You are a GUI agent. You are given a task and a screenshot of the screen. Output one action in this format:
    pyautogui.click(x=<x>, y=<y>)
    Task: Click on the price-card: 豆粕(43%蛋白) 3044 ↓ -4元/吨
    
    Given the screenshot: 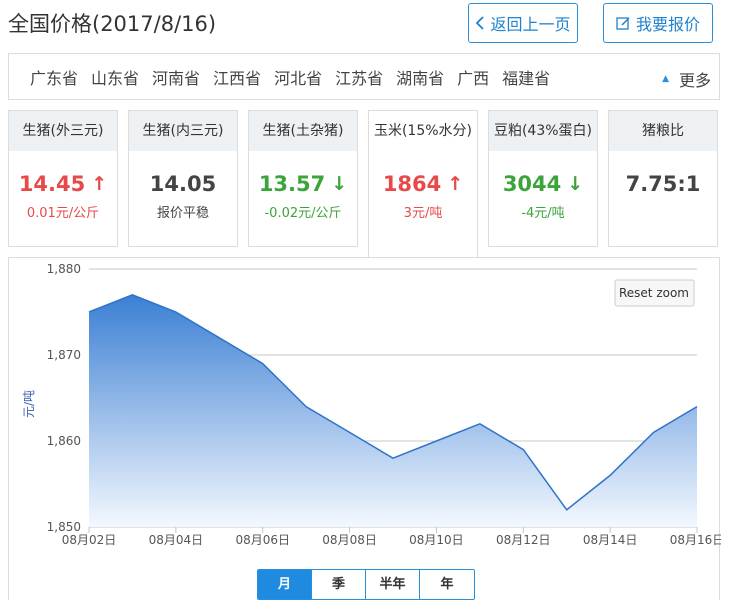 What is the action you would take?
    pyautogui.click(x=543, y=178)
    